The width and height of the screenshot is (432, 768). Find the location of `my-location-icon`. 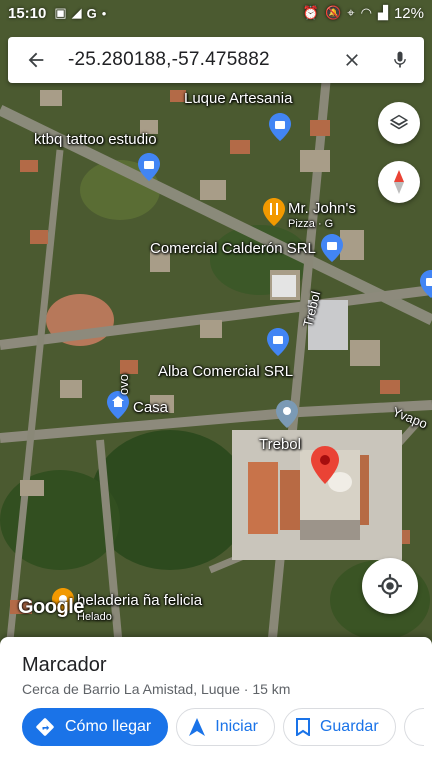

my-location-icon is located at coordinates (390, 586).